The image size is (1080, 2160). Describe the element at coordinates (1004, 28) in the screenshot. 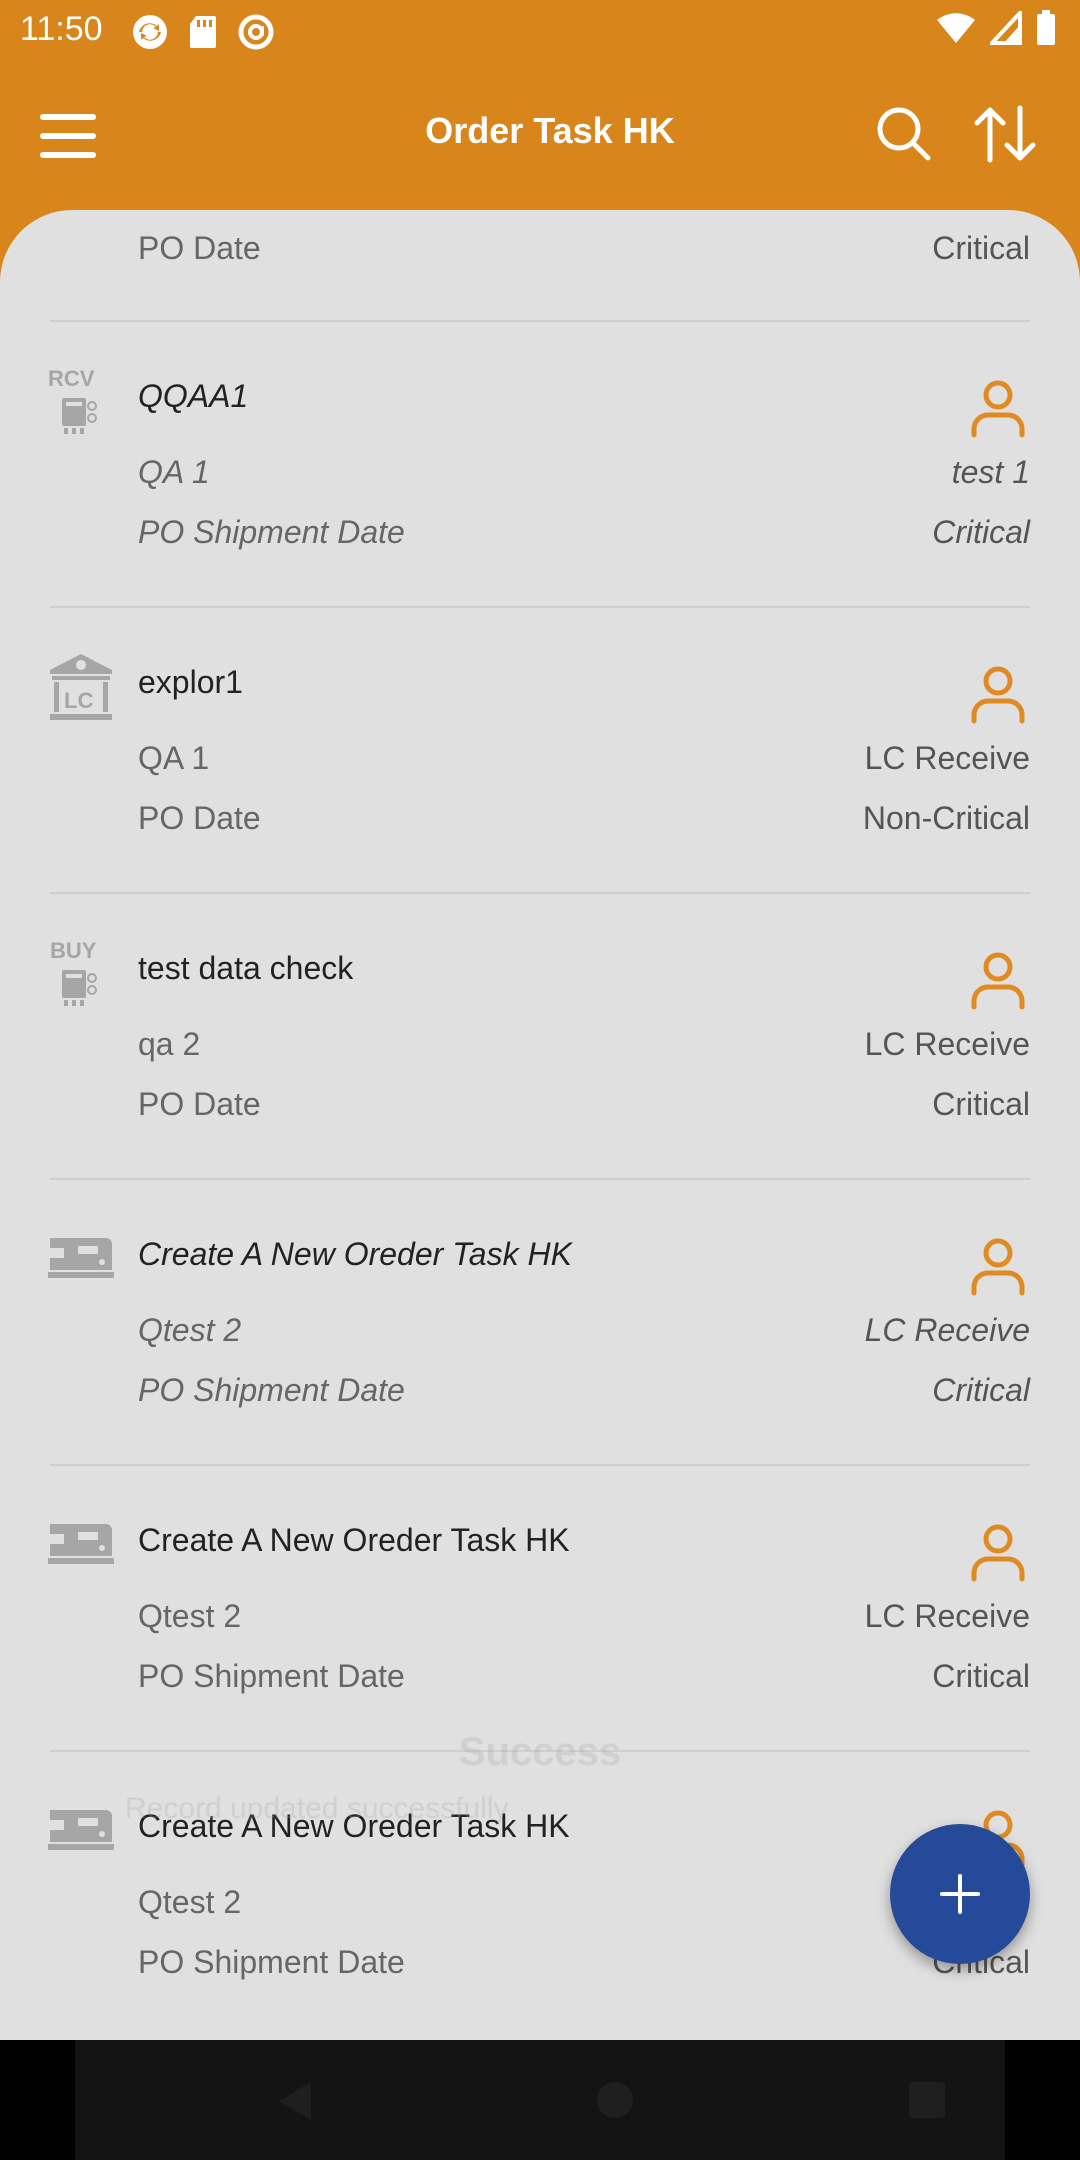

I see `signal-icon` at that location.